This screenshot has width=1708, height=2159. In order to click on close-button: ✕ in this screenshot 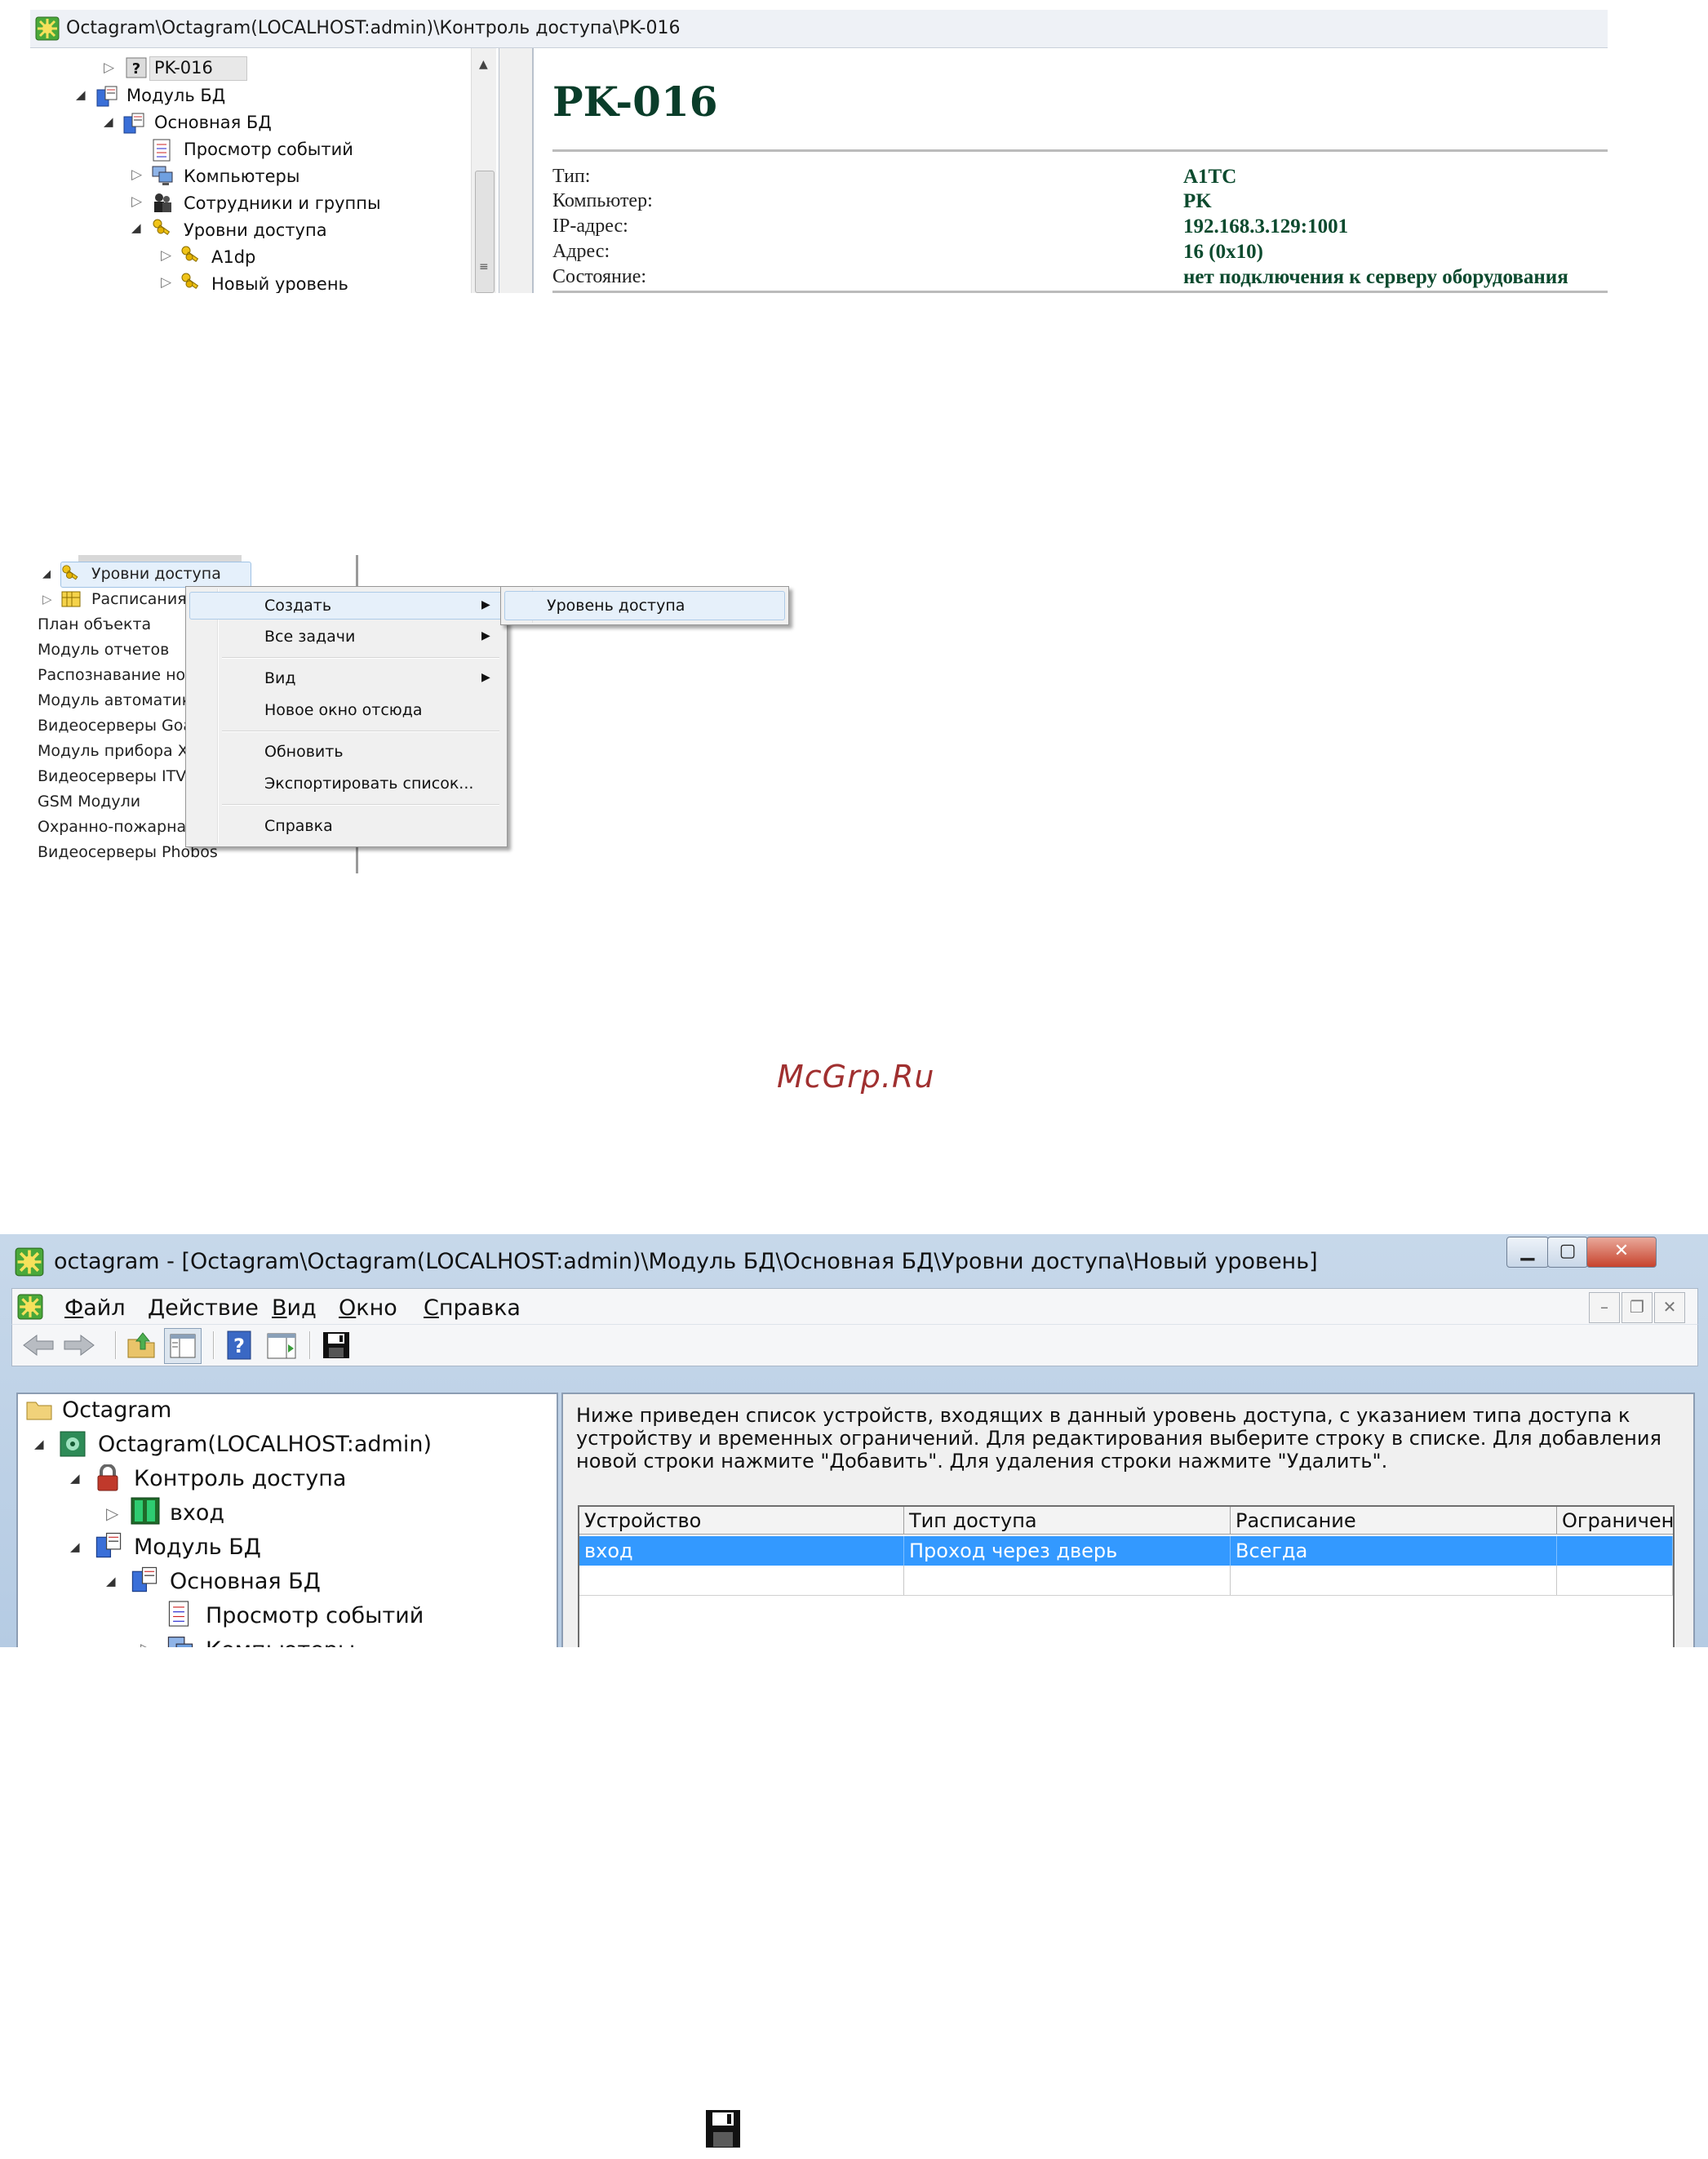, I will do `click(1621, 1252)`.